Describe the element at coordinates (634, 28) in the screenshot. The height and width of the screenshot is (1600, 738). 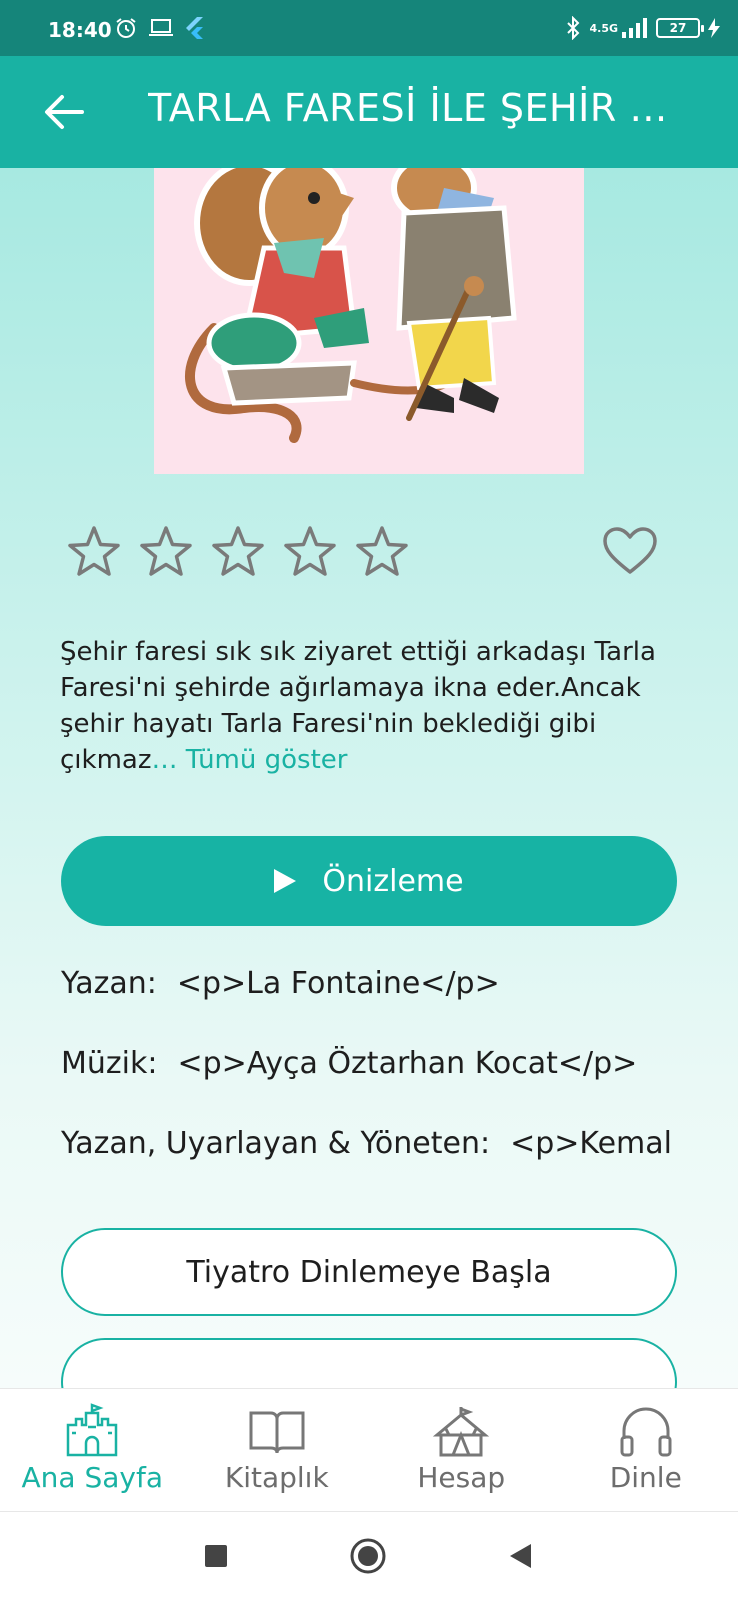
I see `signal-icon` at that location.